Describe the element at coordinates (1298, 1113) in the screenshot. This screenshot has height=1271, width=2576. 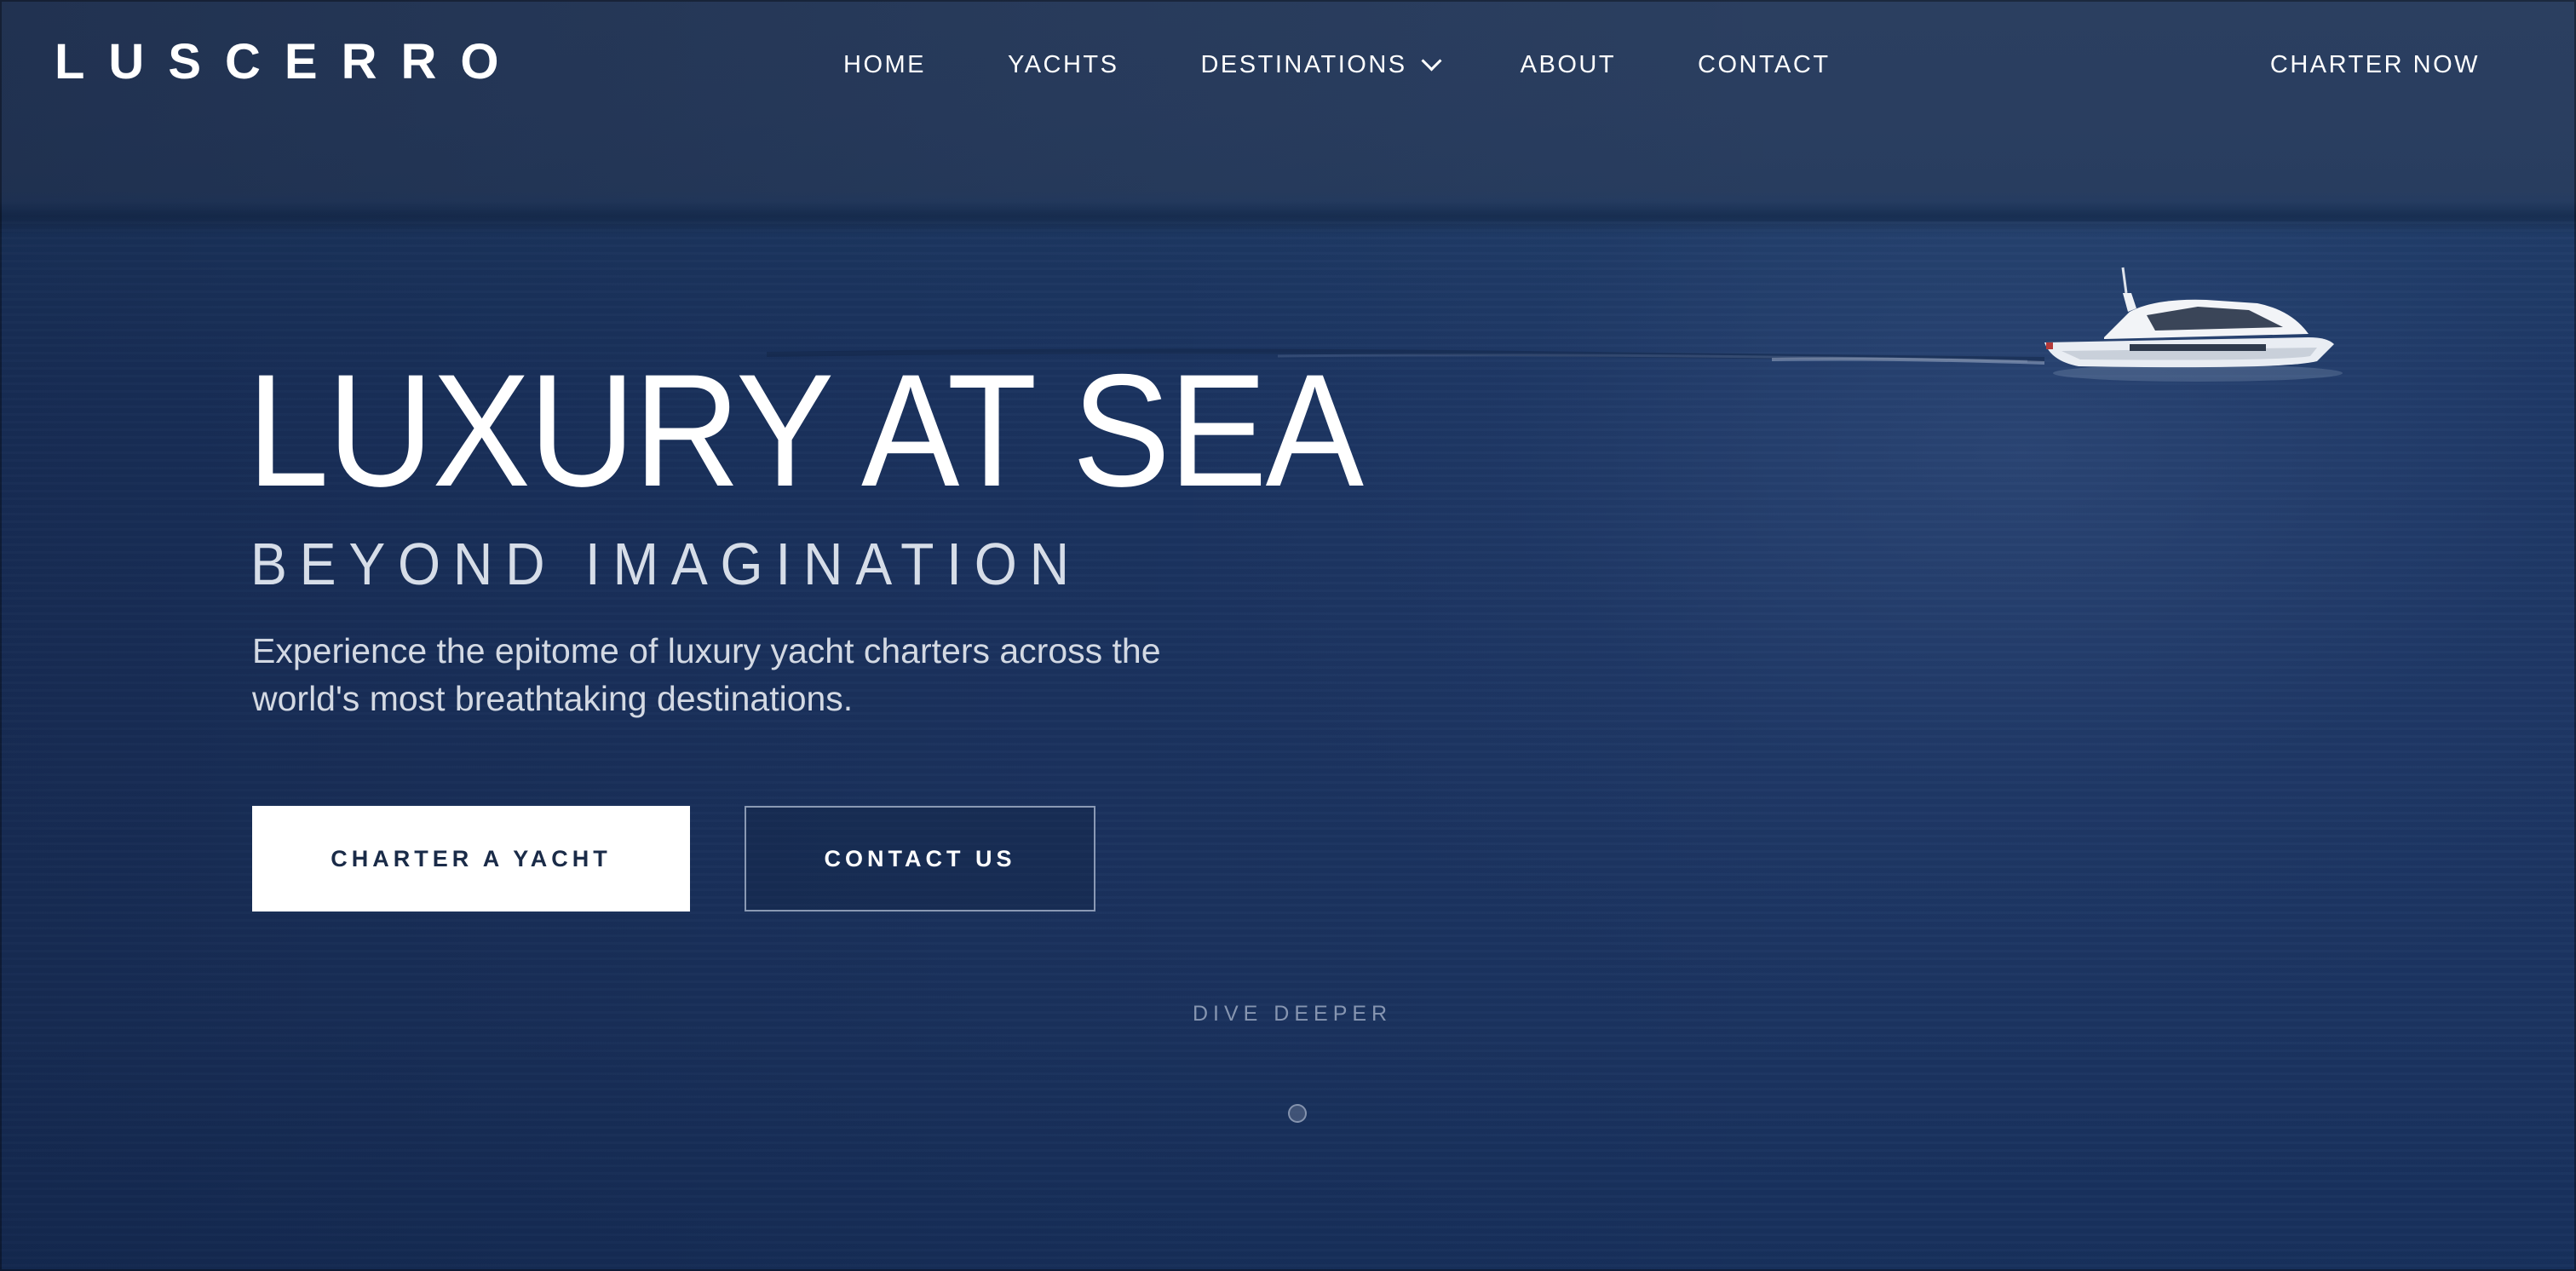
I see `scroll-dot-icon` at that location.